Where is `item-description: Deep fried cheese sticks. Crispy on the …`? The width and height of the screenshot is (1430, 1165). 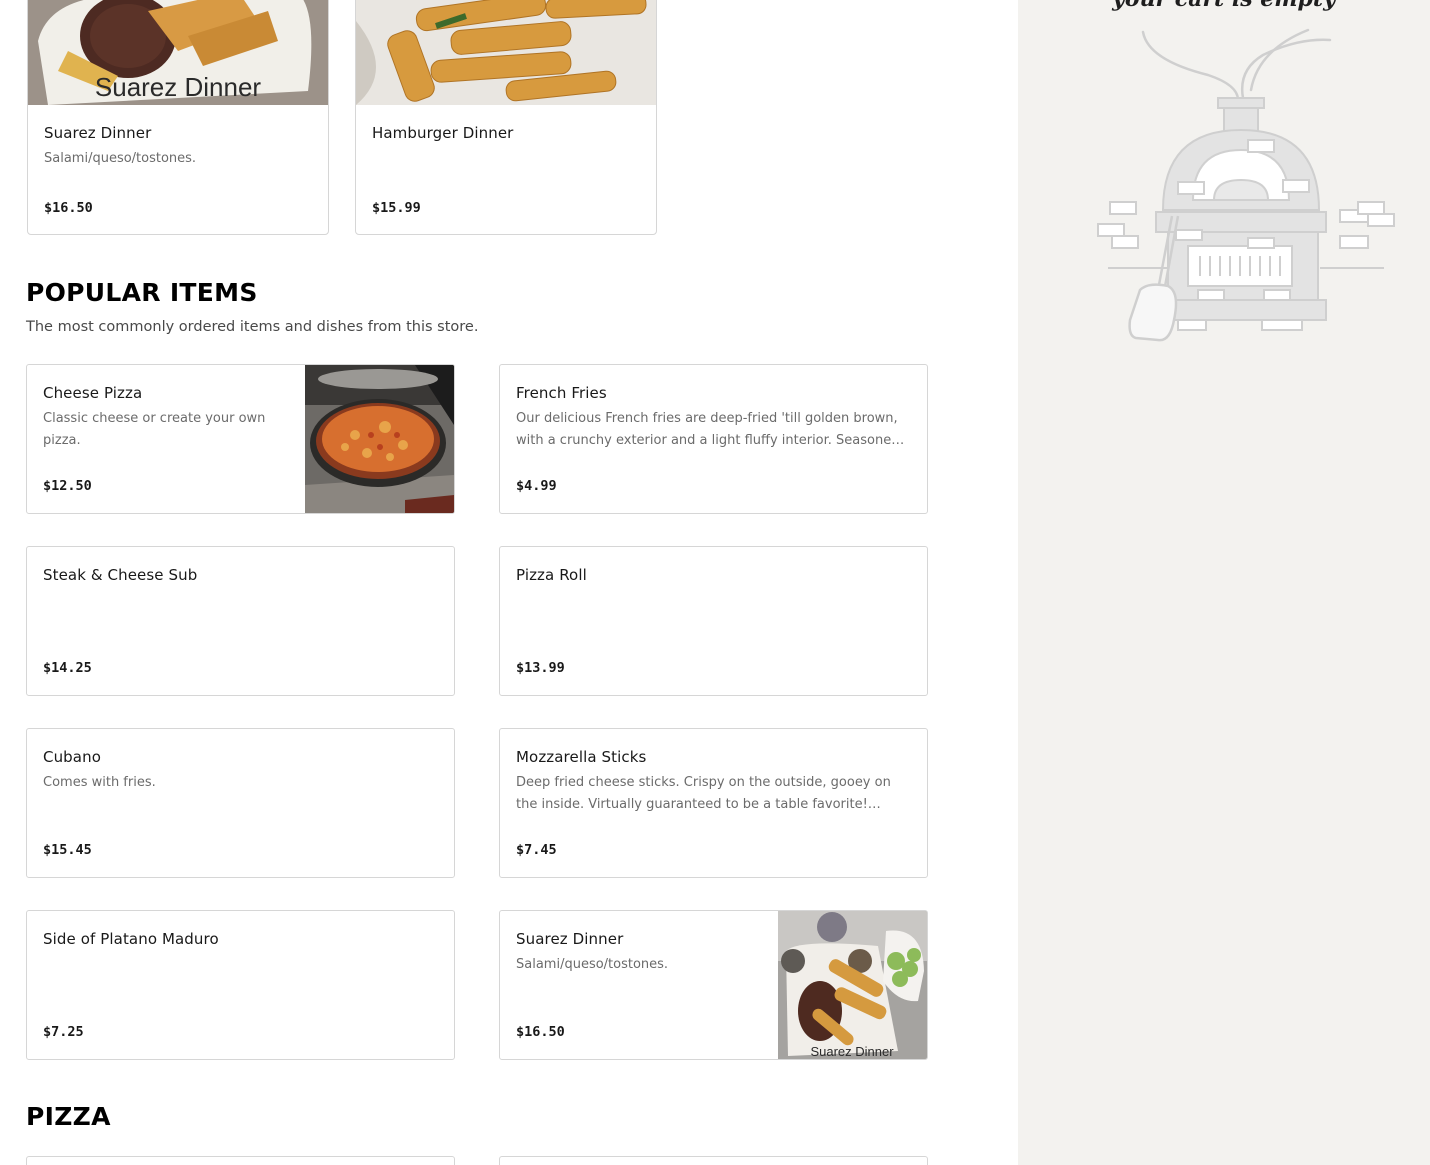 item-description: Deep fried cheese sticks. Crispy on the … is located at coordinates (703, 793).